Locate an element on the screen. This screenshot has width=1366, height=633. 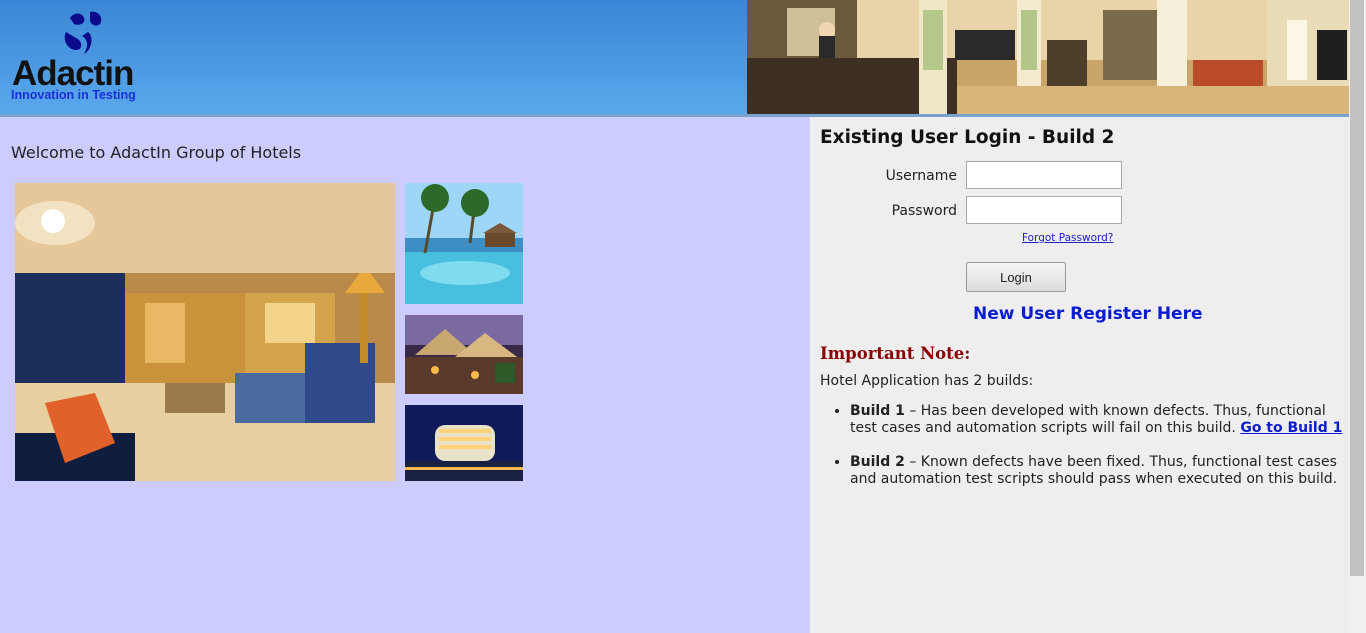
login-title: Existing User Login - Build 2 is located at coordinates (967, 137).